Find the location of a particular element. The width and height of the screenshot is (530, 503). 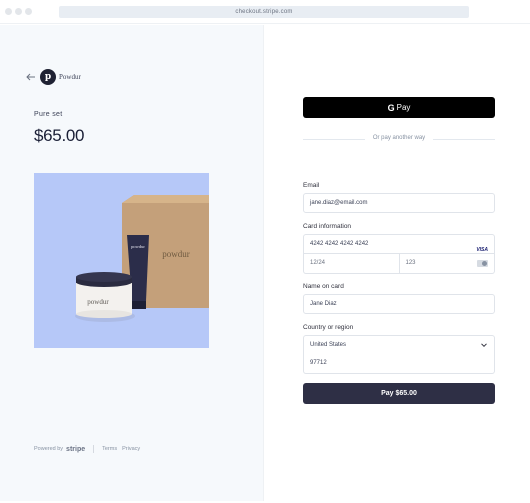

name-on-card-field: Jane Diaz is located at coordinates (399, 304).